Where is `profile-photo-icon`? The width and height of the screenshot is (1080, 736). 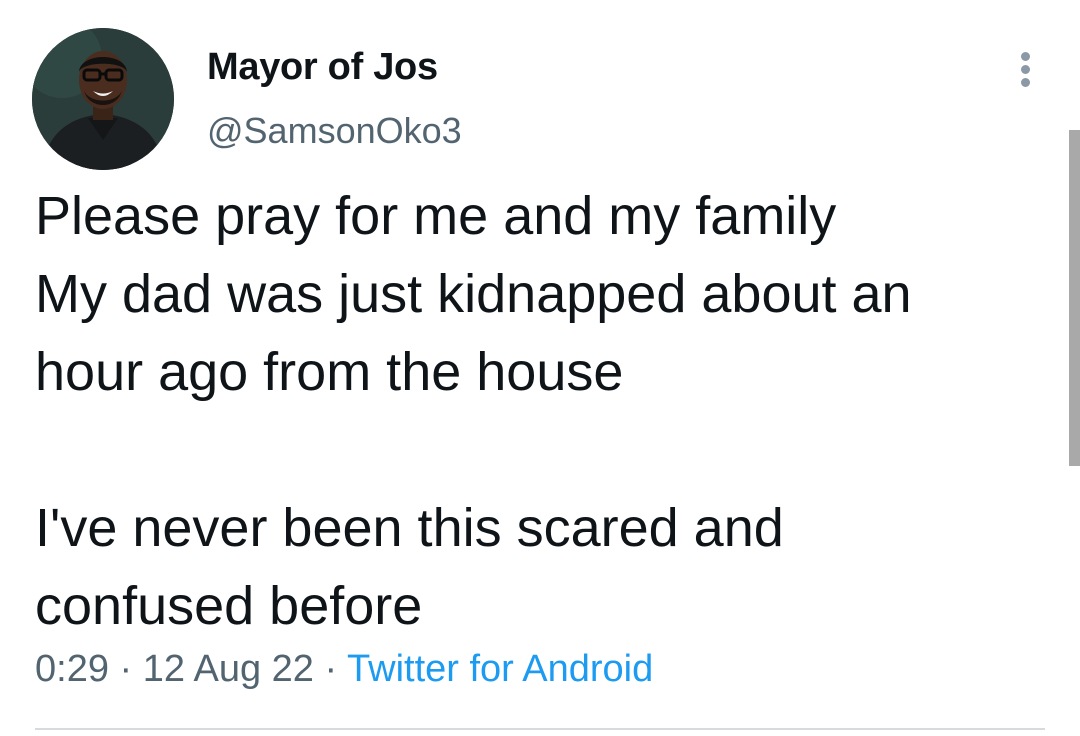 profile-photo-icon is located at coordinates (103, 99).